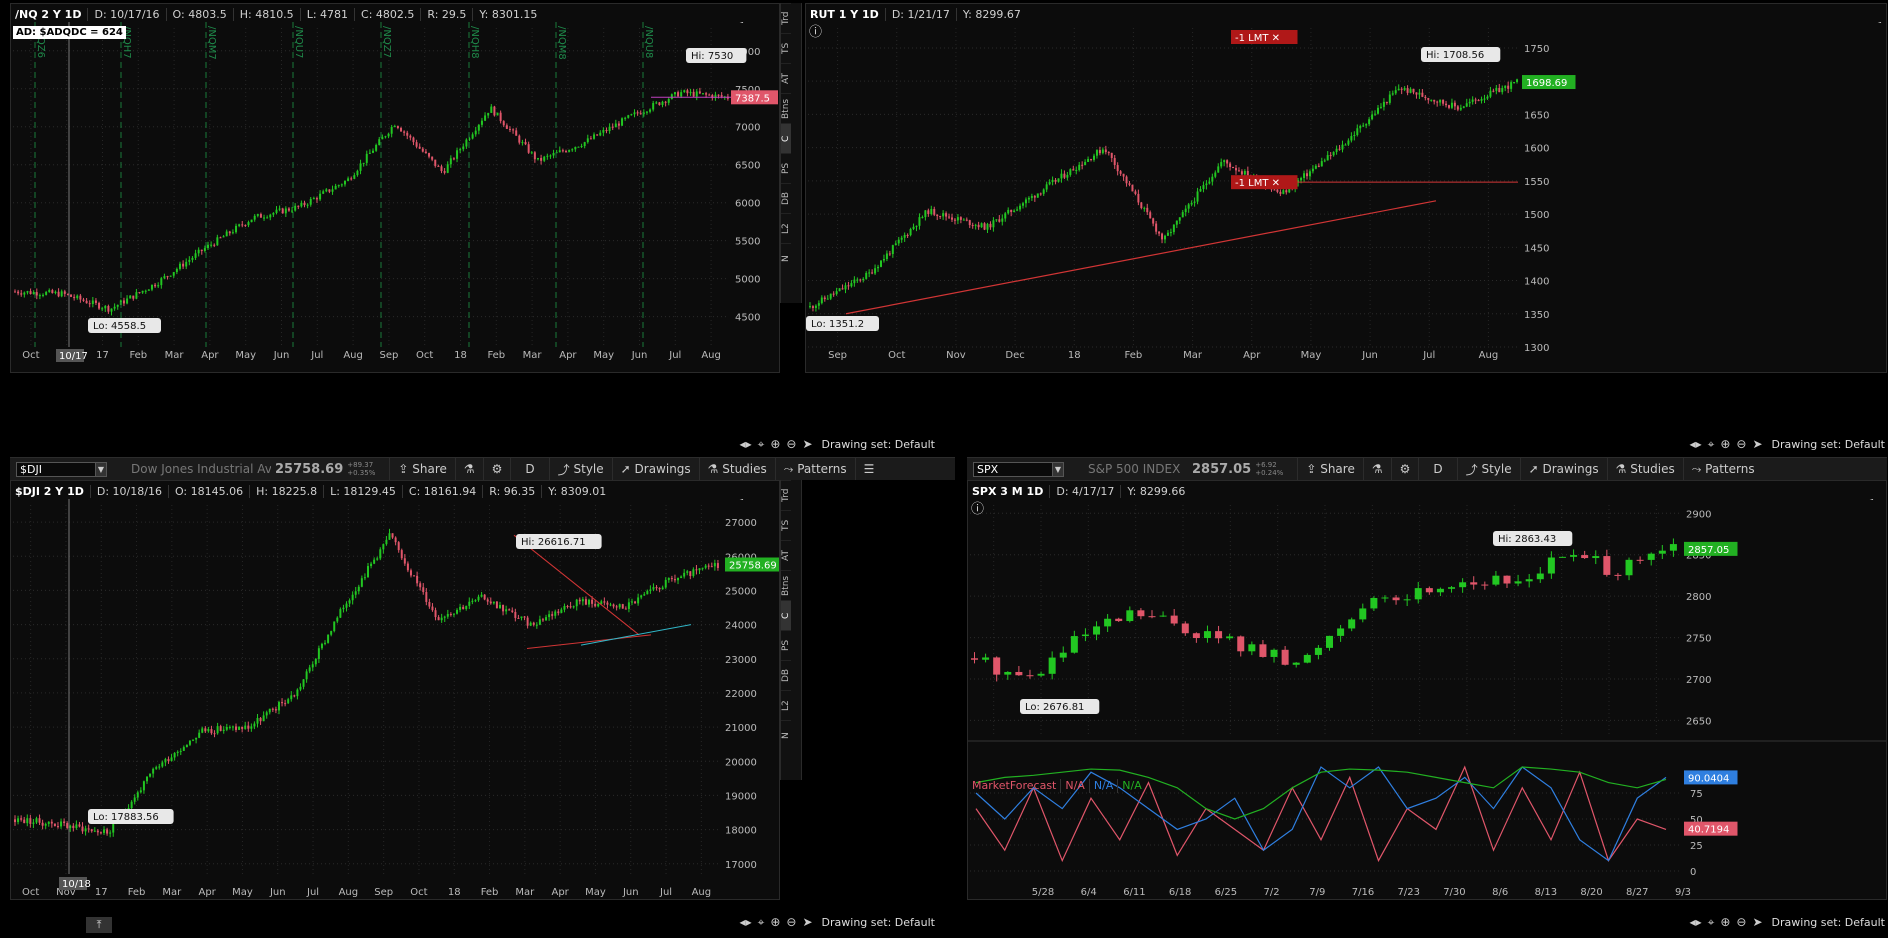  What do you see at coordinates (1708, 830) in the screenshot?
I see `study-tag-red: 40.7194` at bounding box center [1708, 830].